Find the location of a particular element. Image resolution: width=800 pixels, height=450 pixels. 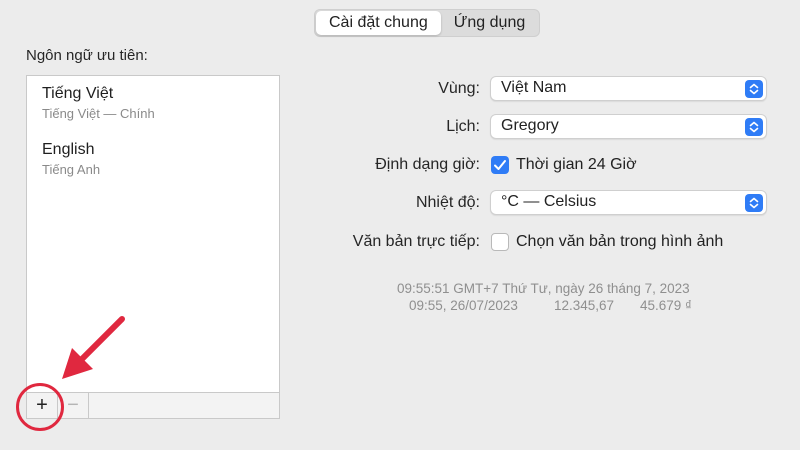

preferred-languages-label: Ngôn ngữ ưu tiên: is located at coordinates (87, 55).